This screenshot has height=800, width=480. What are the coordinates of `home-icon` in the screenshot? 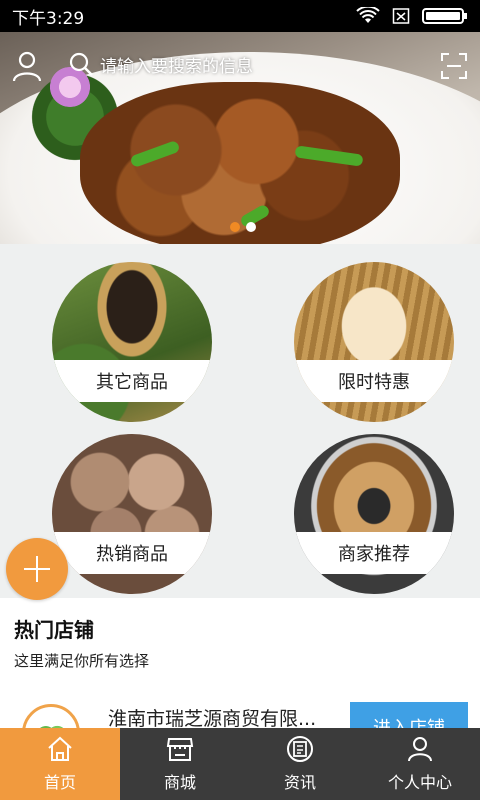 It's located at (60, 748).